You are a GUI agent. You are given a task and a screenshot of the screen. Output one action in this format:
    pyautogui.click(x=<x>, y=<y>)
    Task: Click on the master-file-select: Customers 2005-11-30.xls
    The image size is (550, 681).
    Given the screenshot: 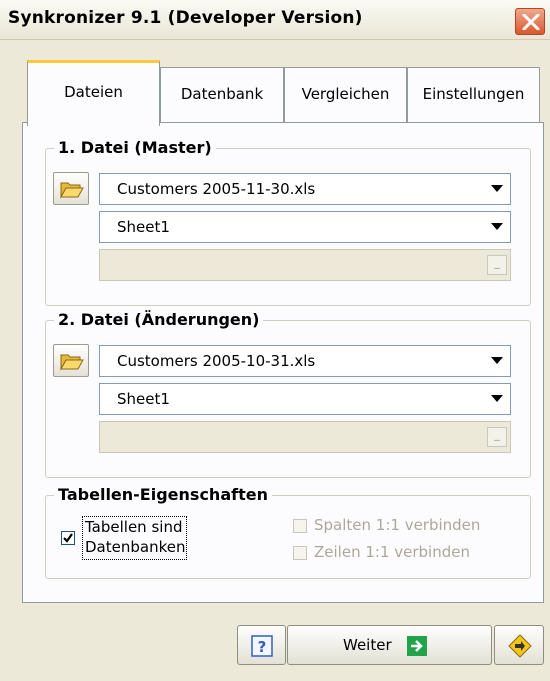 What is the action you would take?
    pyautogui.click(x=305, y=189)
    